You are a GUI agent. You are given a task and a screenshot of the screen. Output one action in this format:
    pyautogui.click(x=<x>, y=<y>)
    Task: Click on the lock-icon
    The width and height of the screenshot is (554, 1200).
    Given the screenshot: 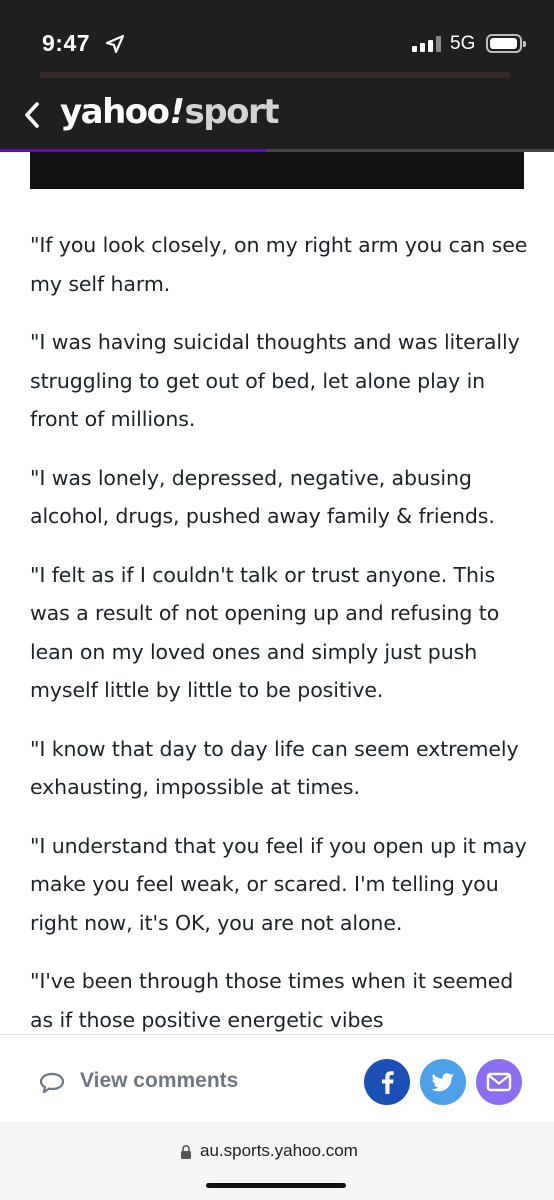 What is the action you would take?
    pyautogui.click(x=186, y=1151)
    